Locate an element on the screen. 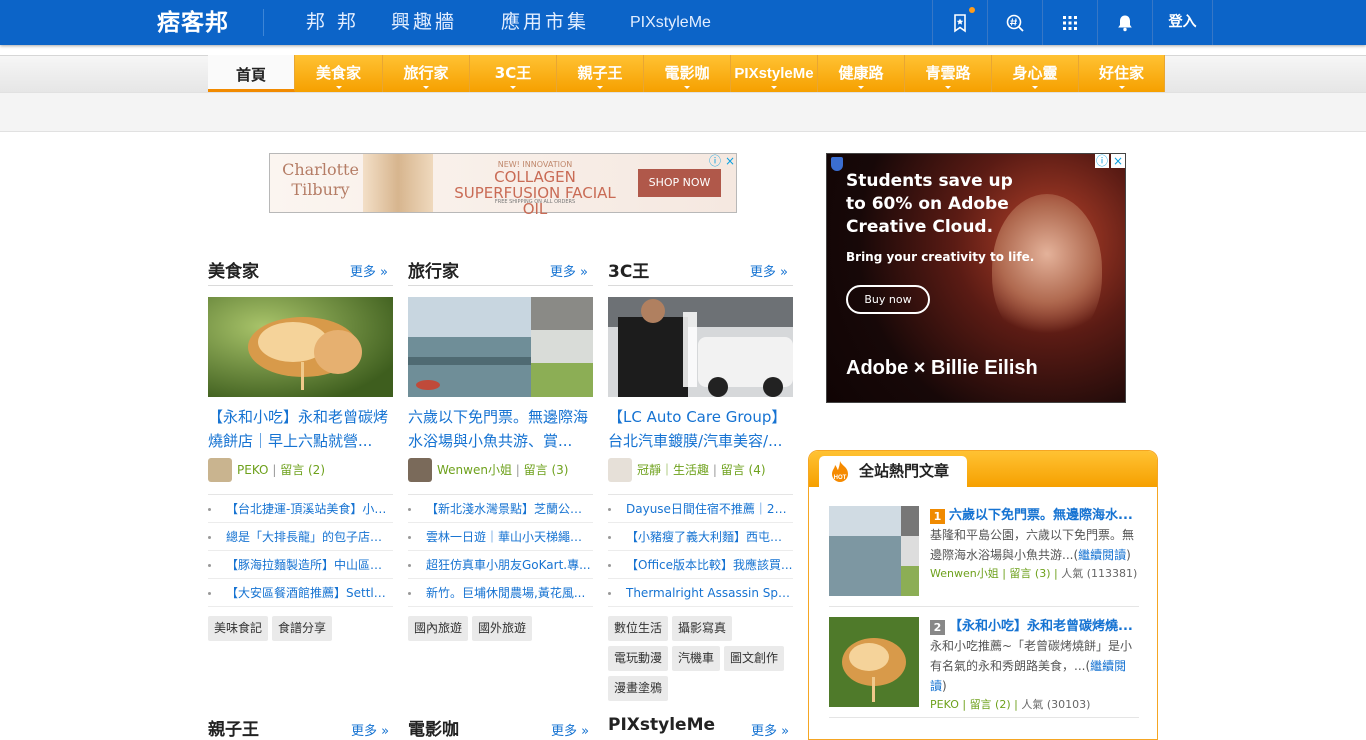 This screenshot has height=740, width=1366. search-hash-button is located at coordinates (1014, 22).